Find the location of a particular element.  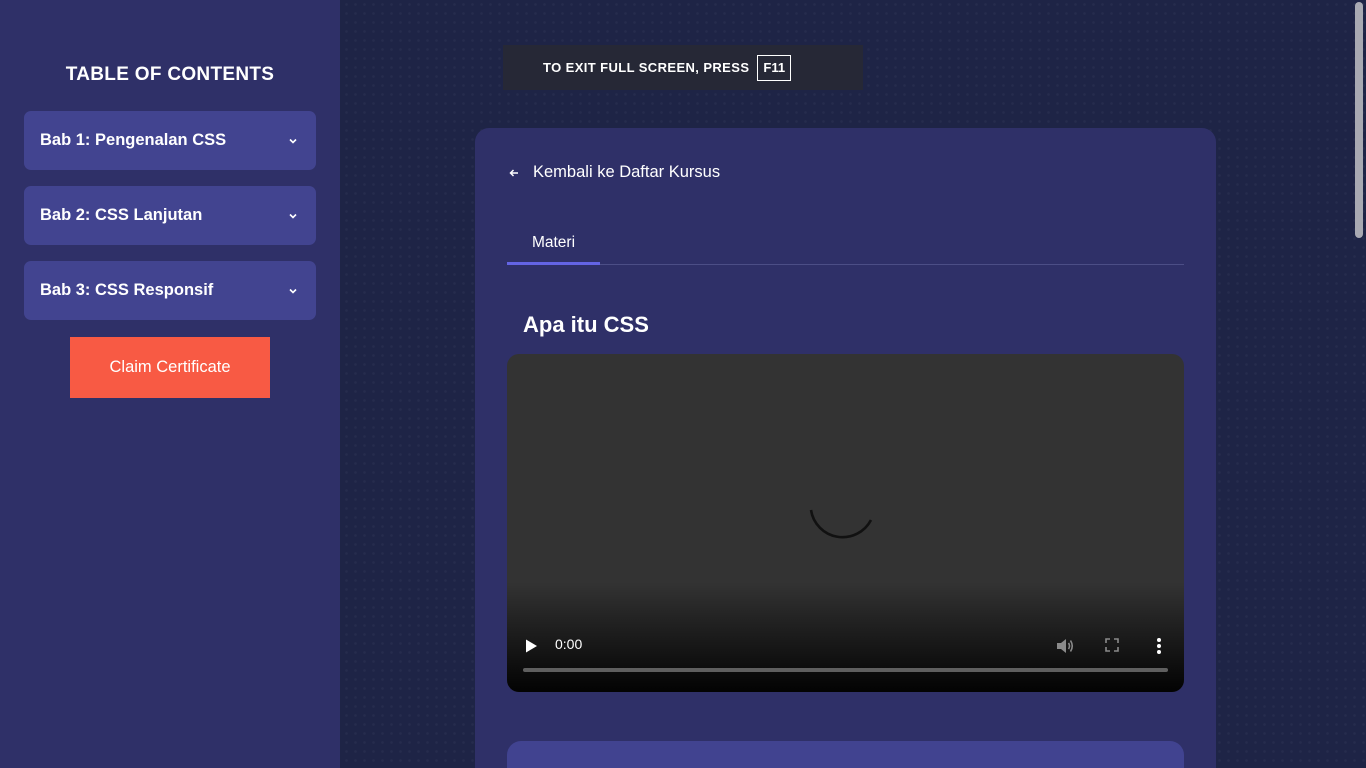

chapter-item-2: Bab 2: CSS Lanjutan is located at coordinates (170, 215).